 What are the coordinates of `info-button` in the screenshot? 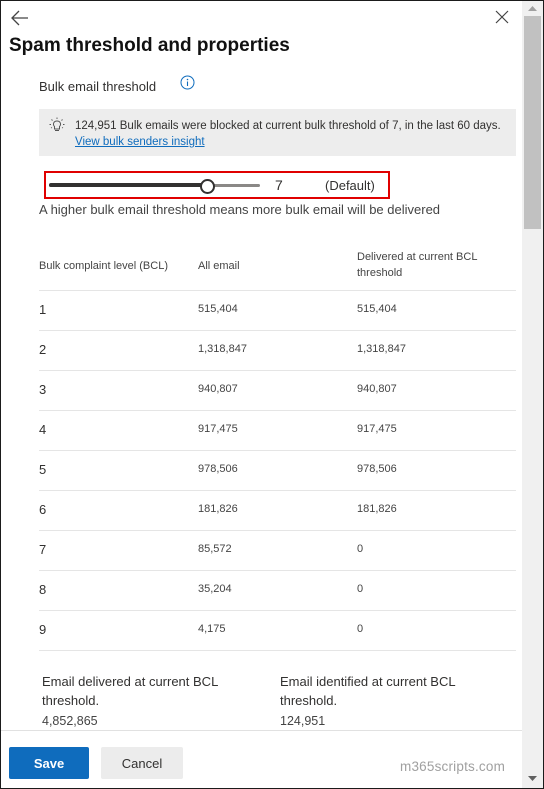 It's located at (187, 82).